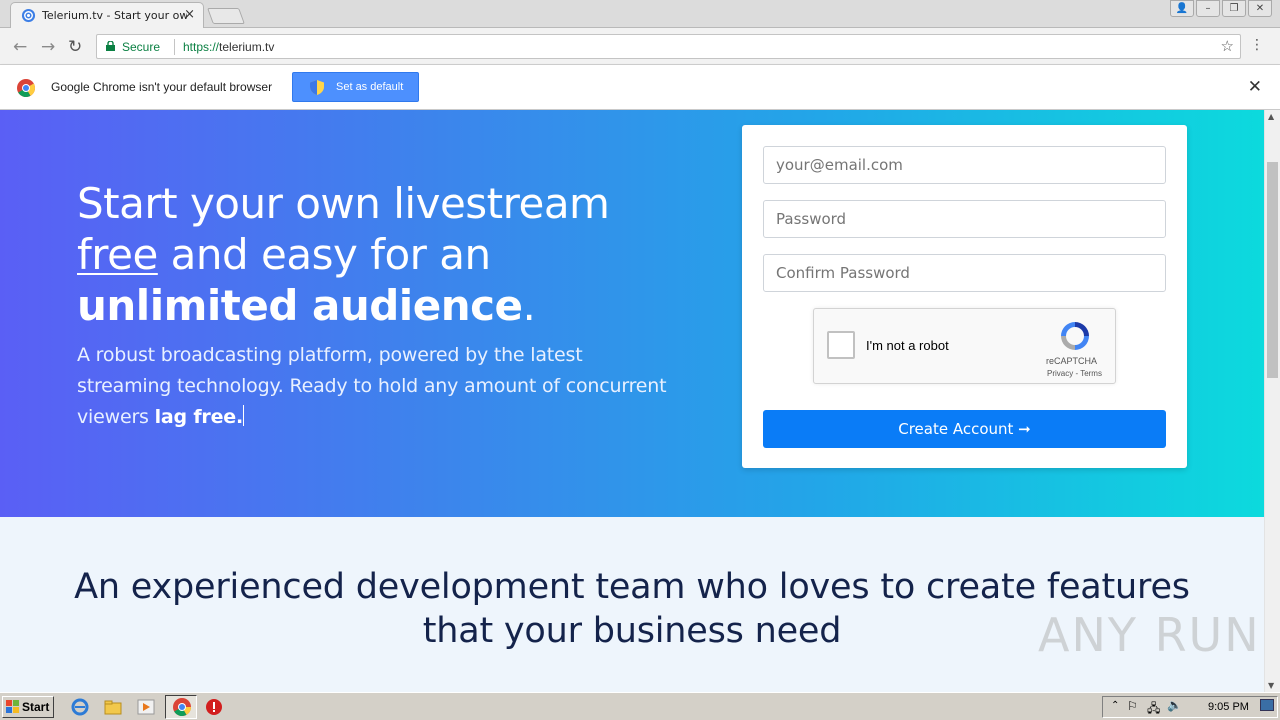 The height and width of the screenshot is (720, 1280). What do you see at coordinates (300, 305) in the screenshot?
I see `headline-line-3: unlimited audience` at bounding box center [300, 305].